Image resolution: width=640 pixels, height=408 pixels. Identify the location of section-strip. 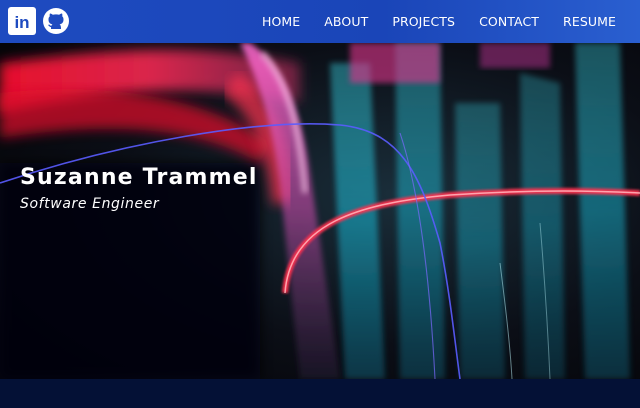
(320, 393).